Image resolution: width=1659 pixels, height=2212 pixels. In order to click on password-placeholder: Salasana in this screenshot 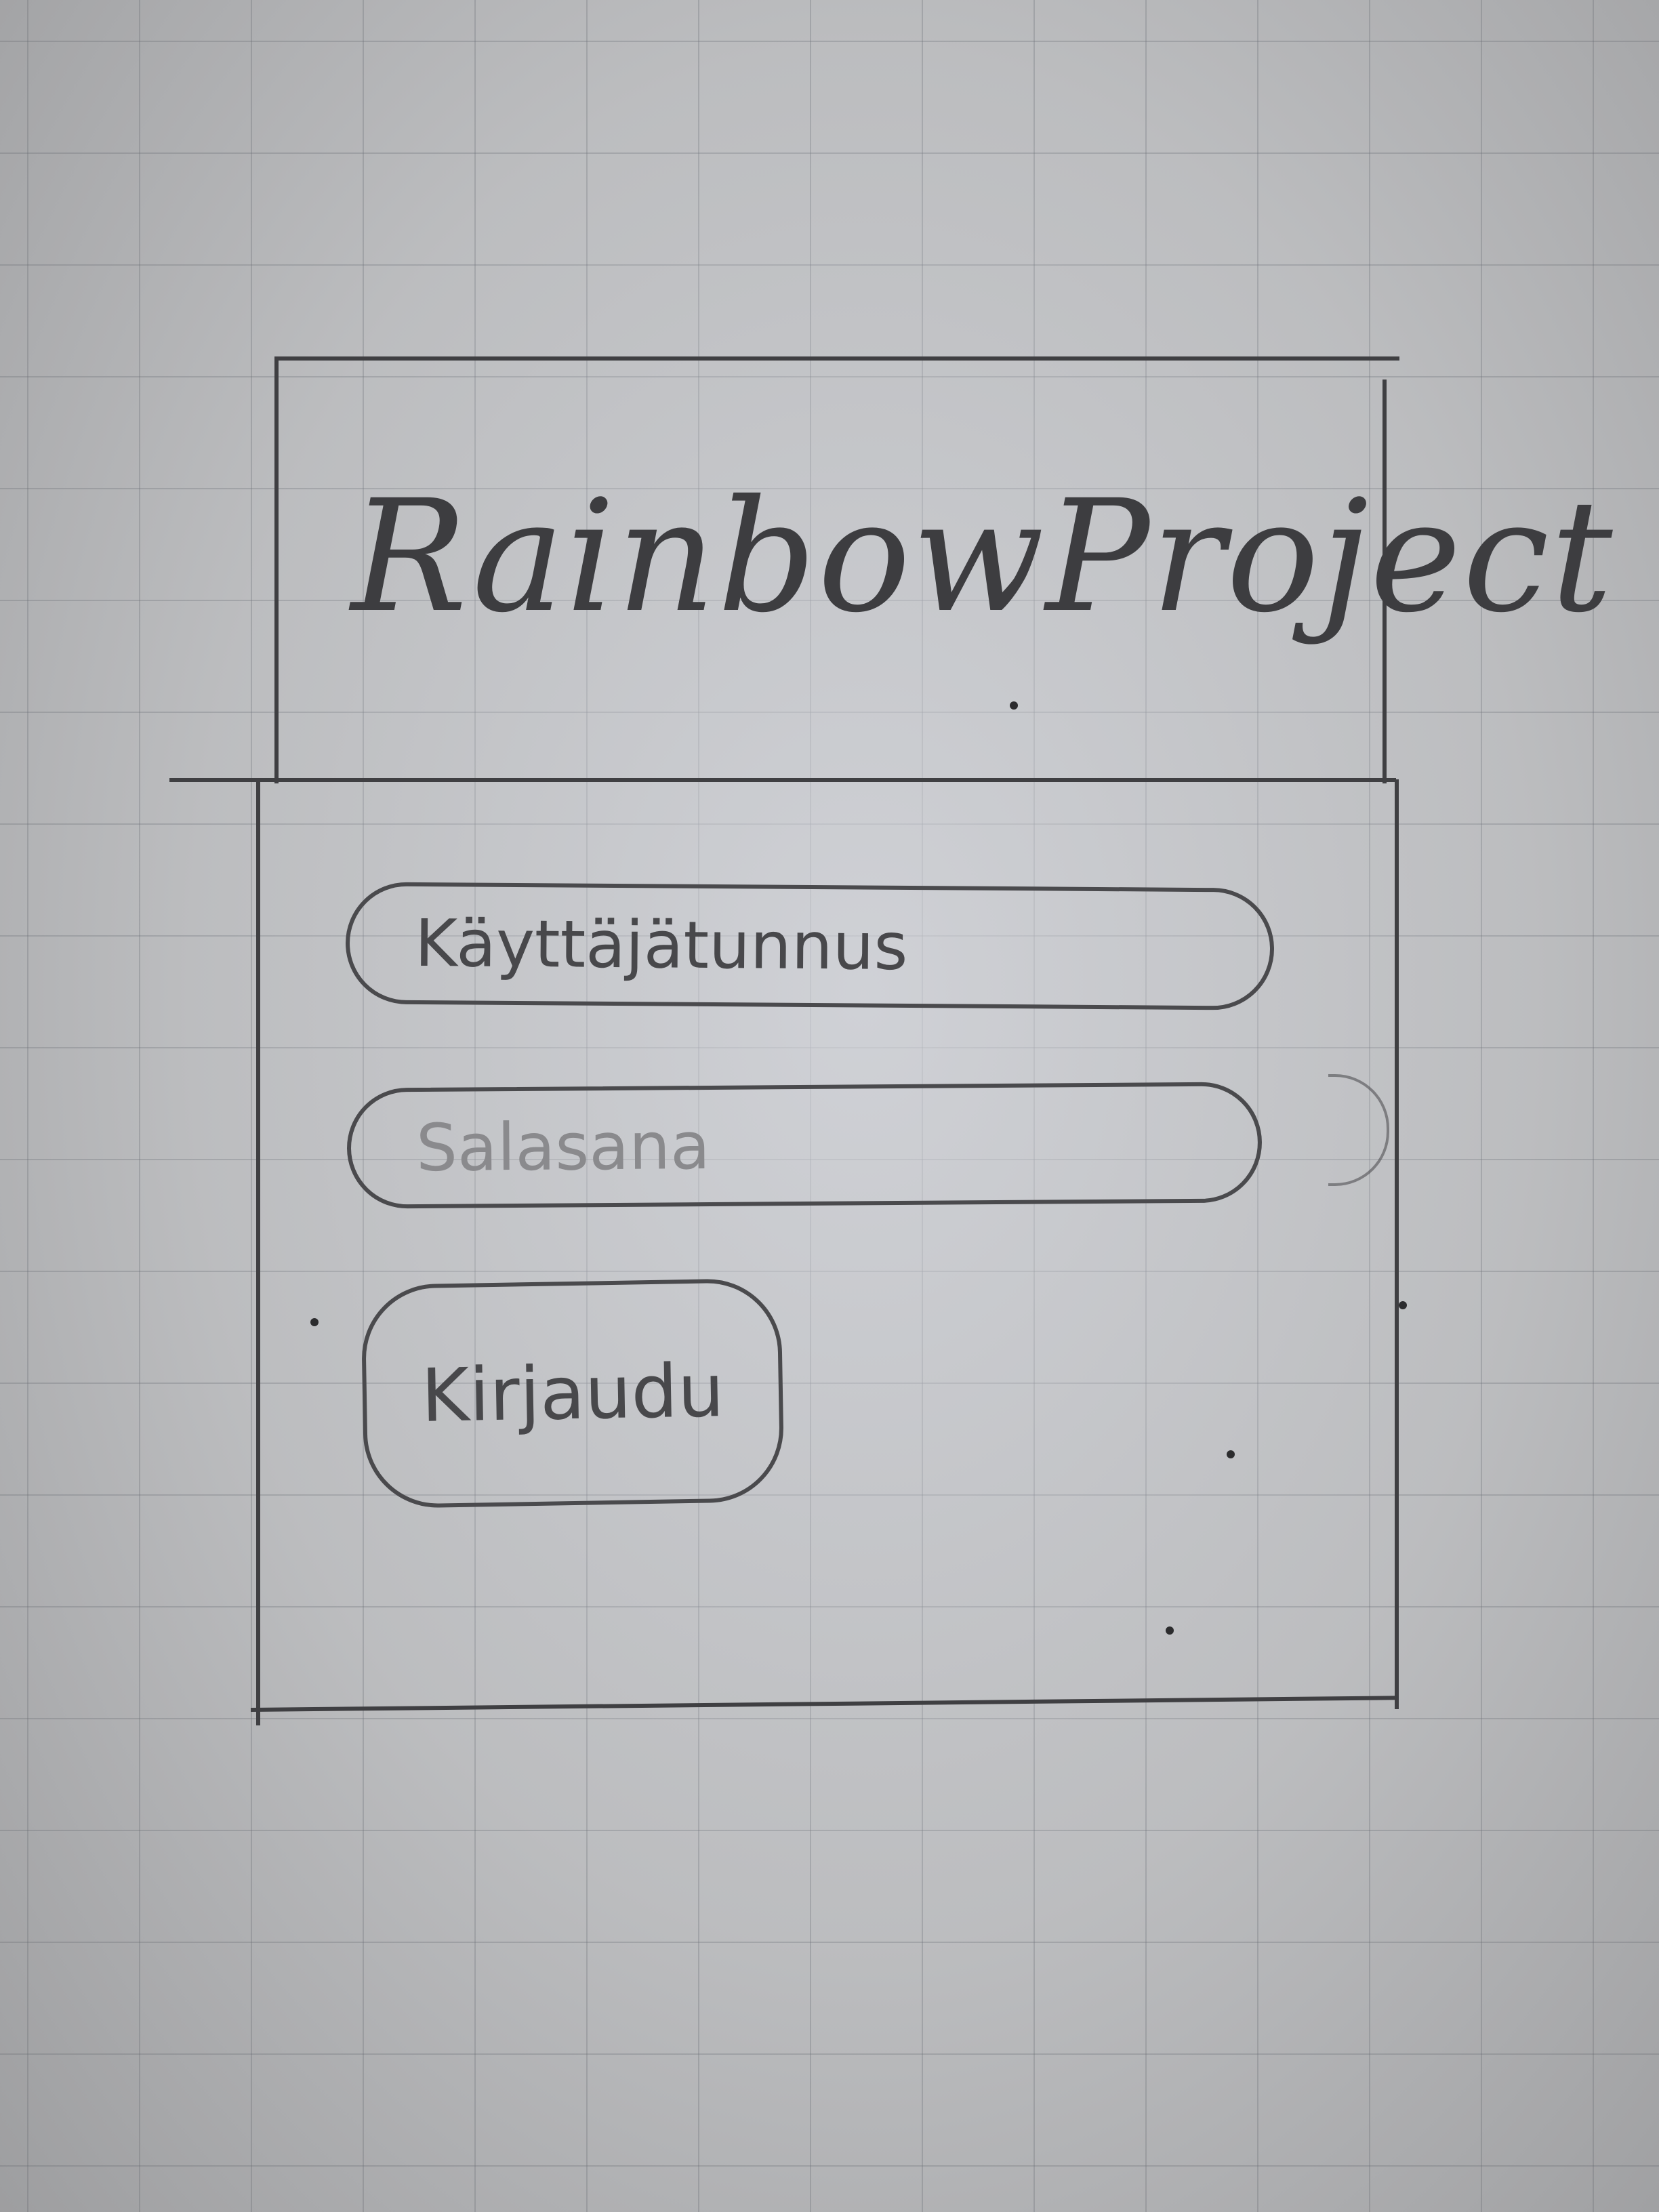, I will do `click(563, 1146)`.